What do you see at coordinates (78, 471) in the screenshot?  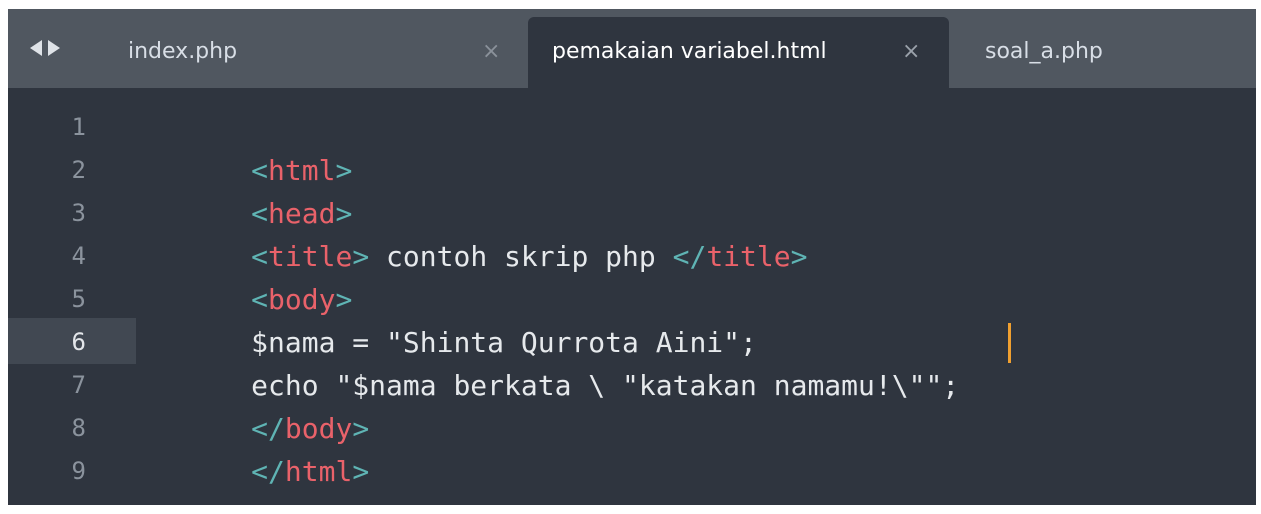 I see `line-number: 9` at bounding box center [78, 471].